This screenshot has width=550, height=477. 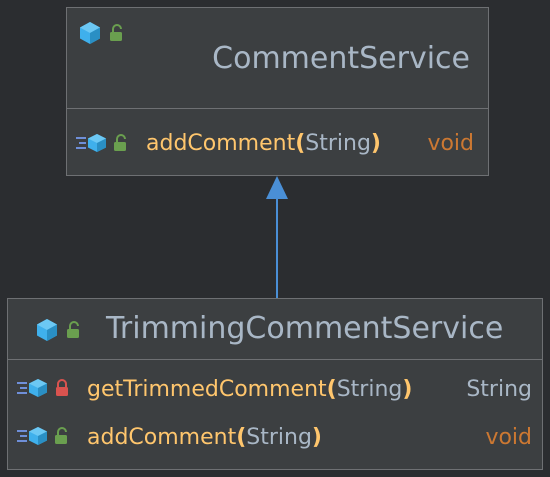 I want to click on class-header: TrimmingCommentService, so click(x=275, y=329).